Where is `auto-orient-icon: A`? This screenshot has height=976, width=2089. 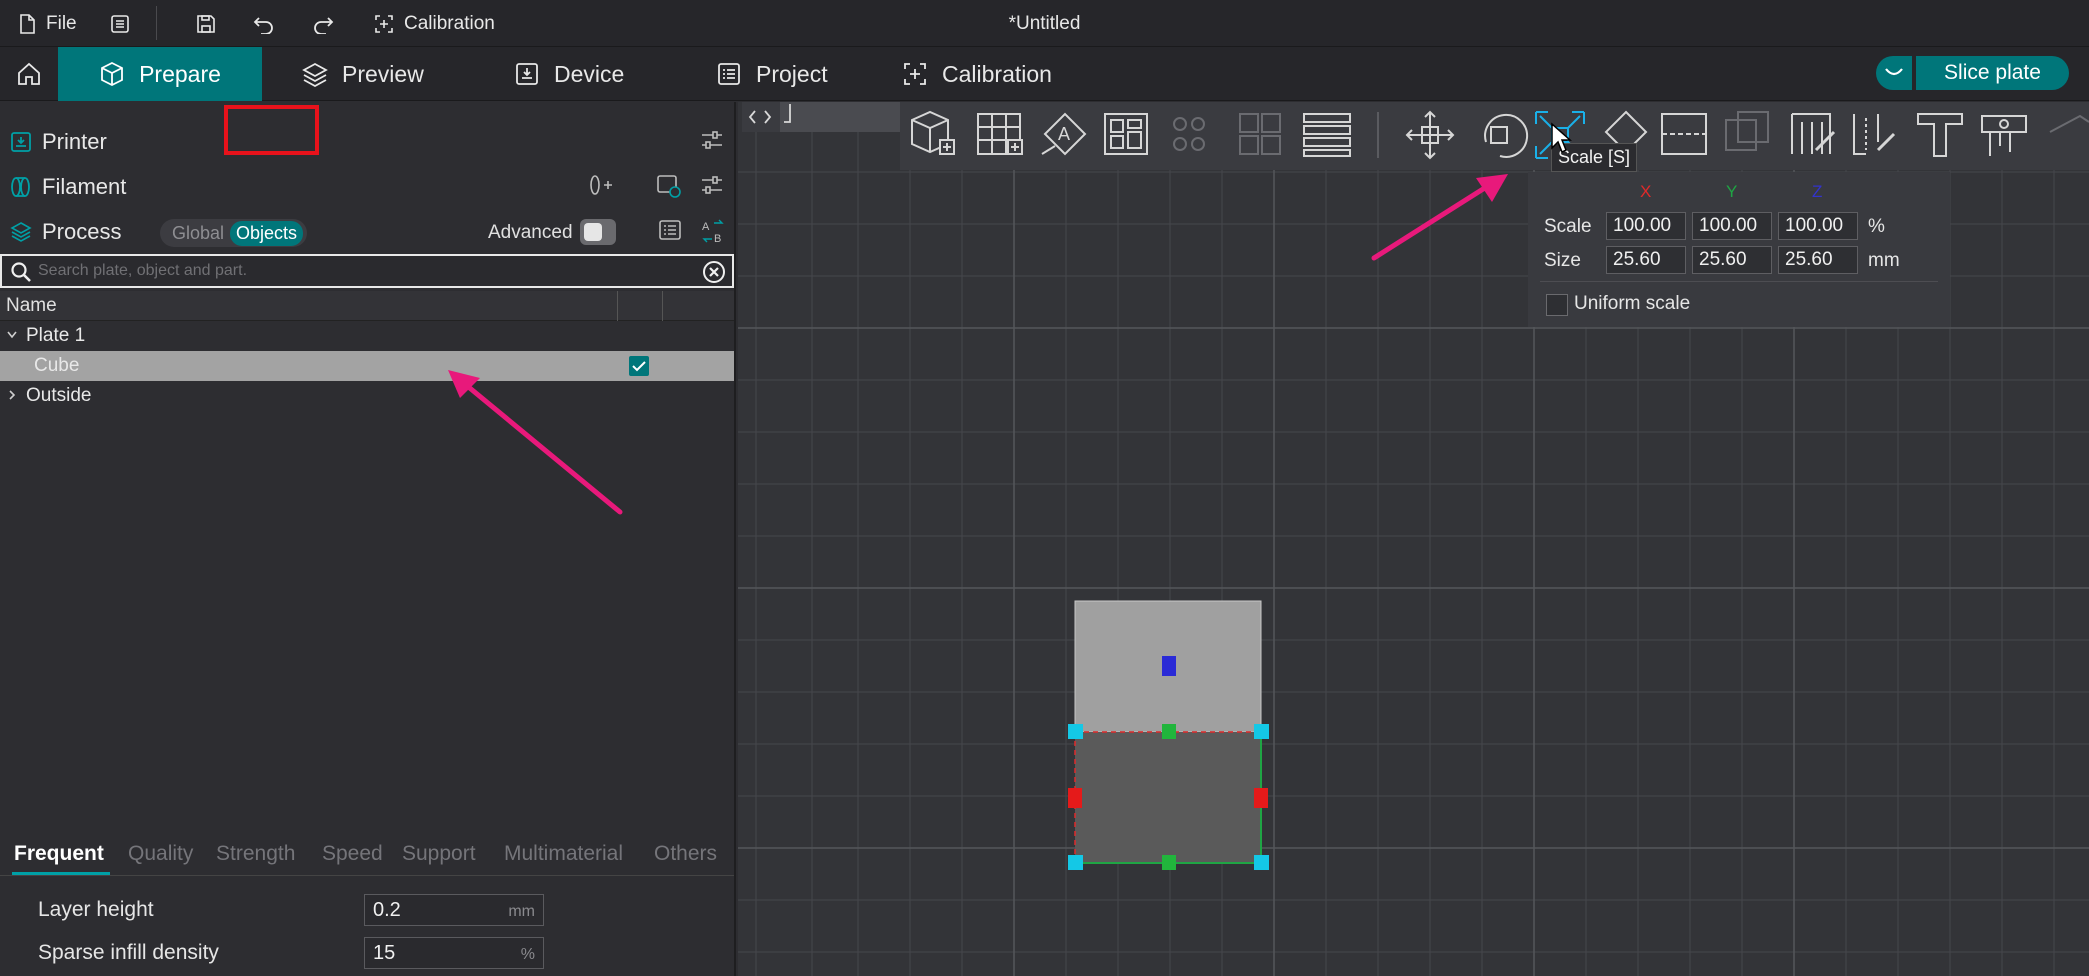
auto-orient-icon: A is located at coordinates (1064, 134).